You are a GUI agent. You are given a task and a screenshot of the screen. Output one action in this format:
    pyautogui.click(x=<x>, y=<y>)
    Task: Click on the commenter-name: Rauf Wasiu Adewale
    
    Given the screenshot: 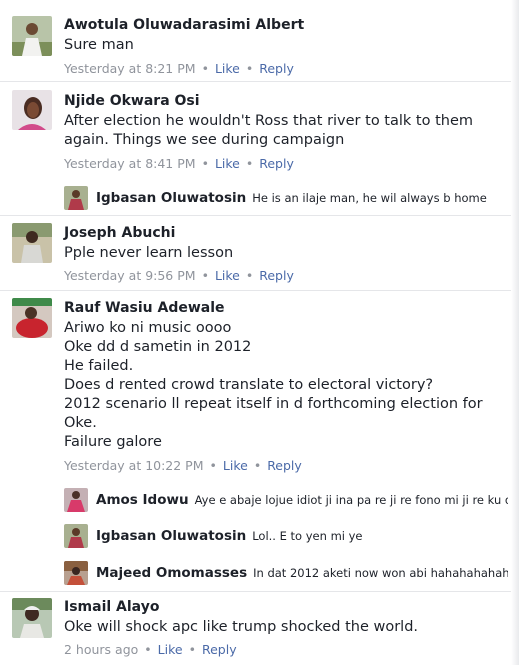 What is the action you would take?
    pyautogui.click(x=144, y=308)
    